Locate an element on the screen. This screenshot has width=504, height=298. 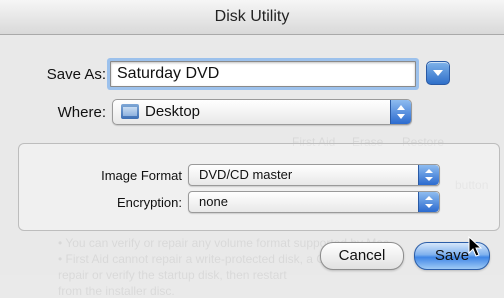
where-popup: Desktop is located at coordinates (262, 112).